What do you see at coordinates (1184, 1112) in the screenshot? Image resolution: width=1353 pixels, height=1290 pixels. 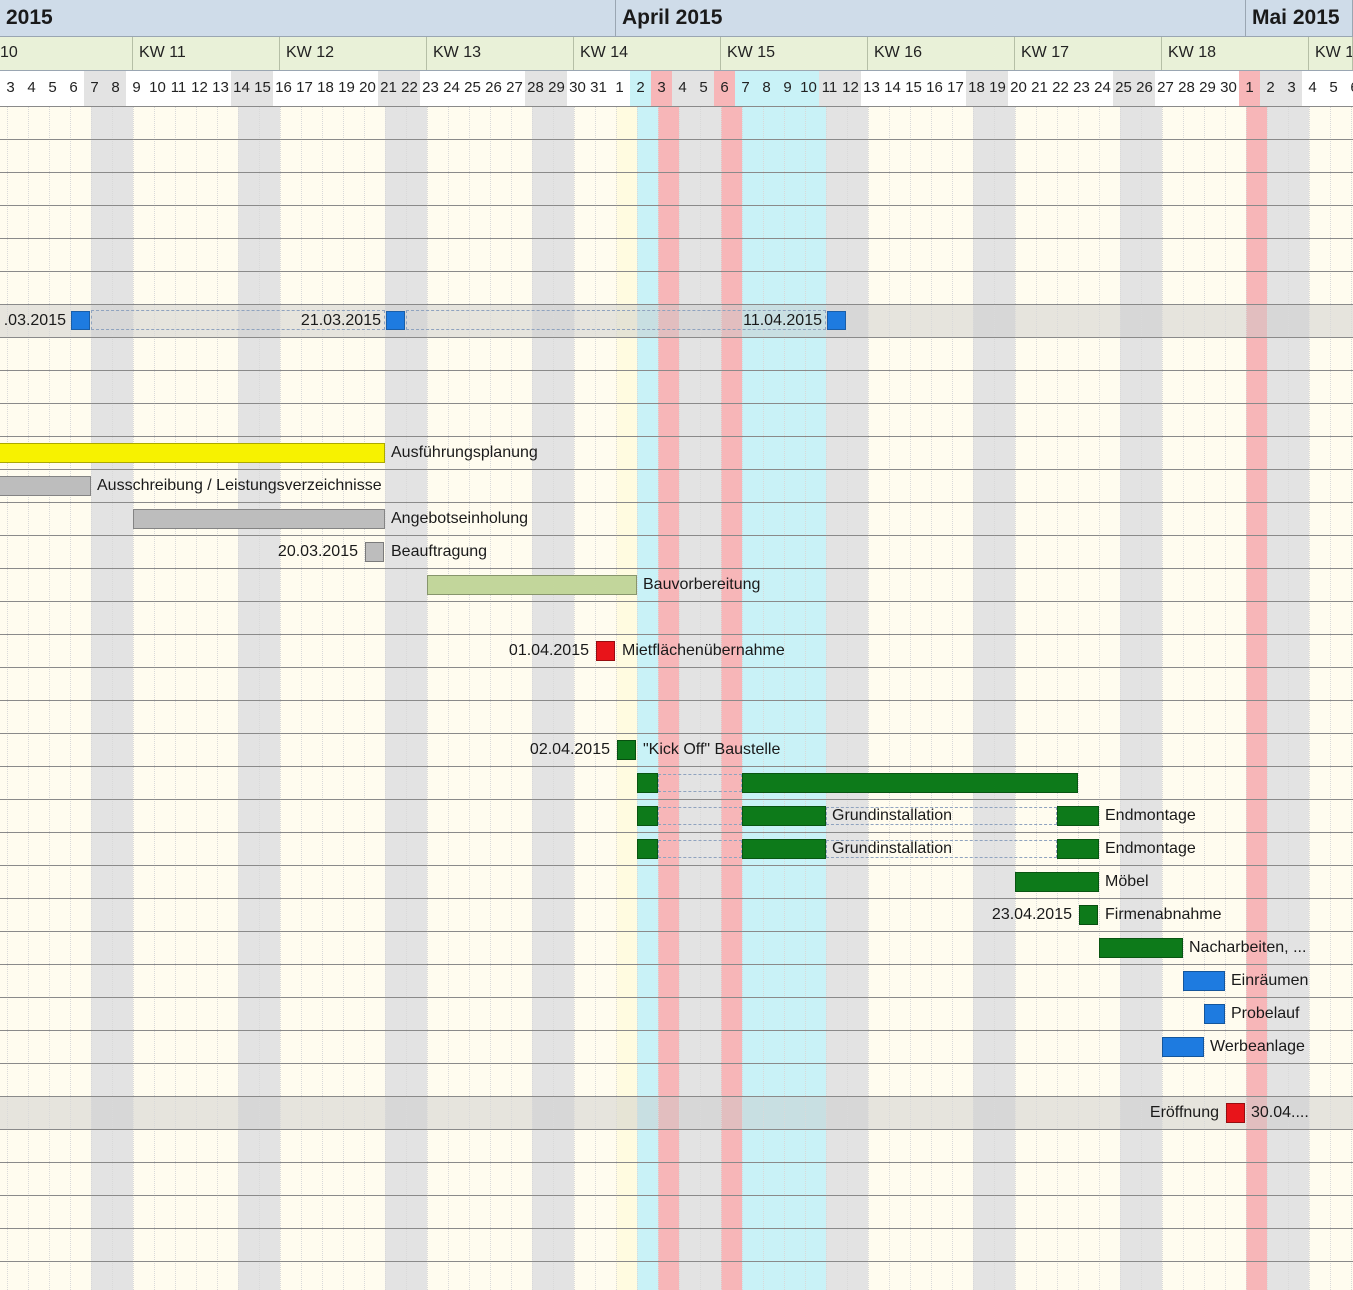 I see `task-label: Eröffnung` at bounding box center [1184, 1112].